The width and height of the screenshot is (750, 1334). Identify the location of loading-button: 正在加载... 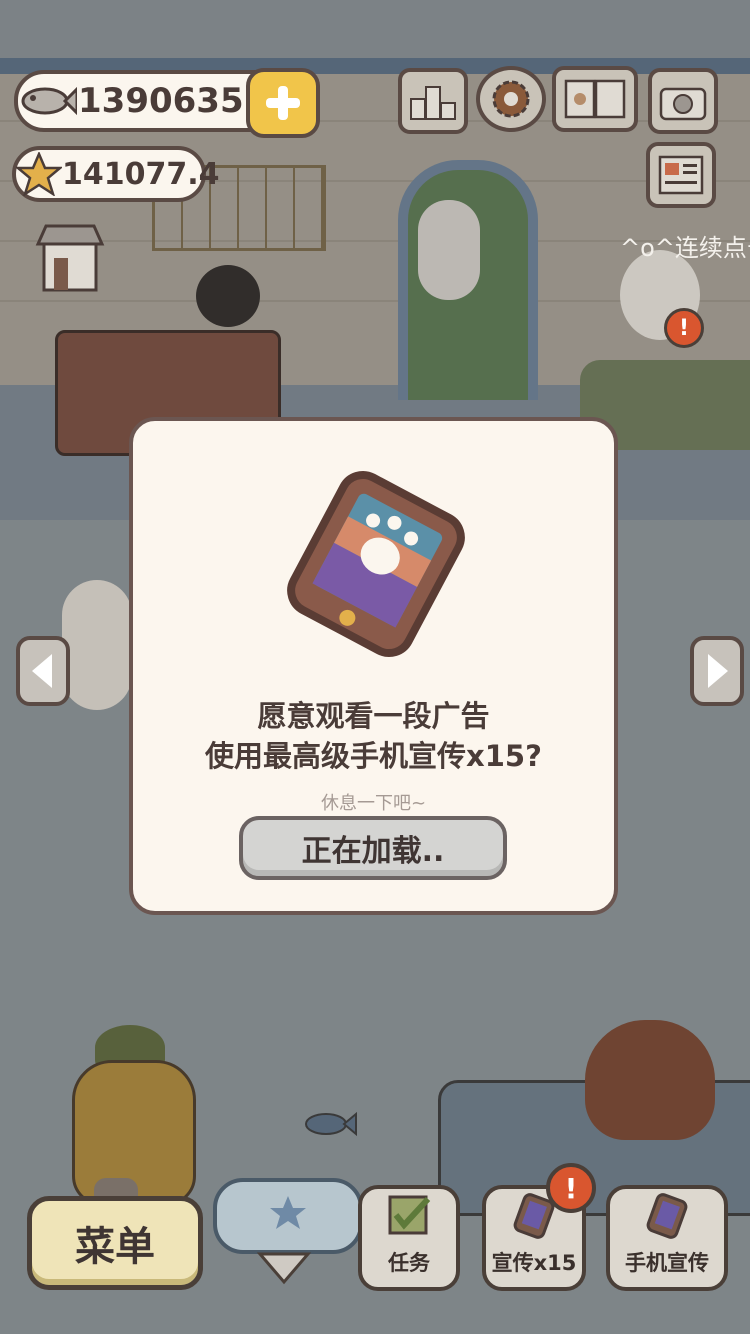
(373, 848).